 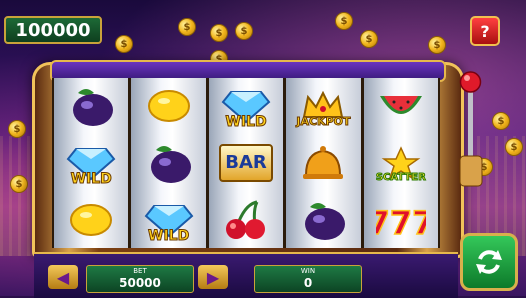 What do you see at coordinates (308, 271) in the screenshot?
I see `win-label: WIN` at bounding box center [308, 271].